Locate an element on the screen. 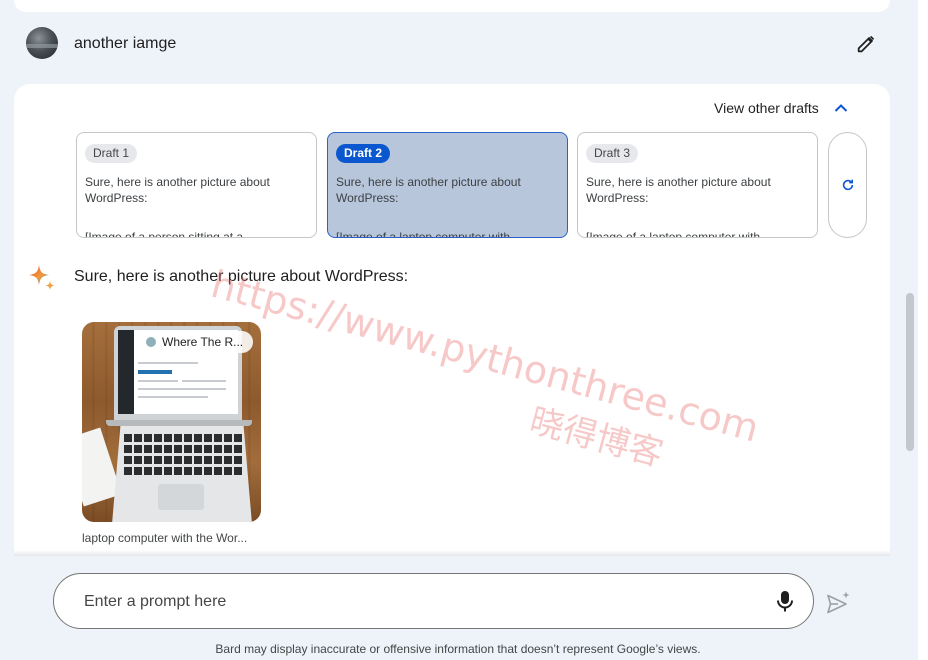  chevron-up-icon is located at coordinates (841, 108).